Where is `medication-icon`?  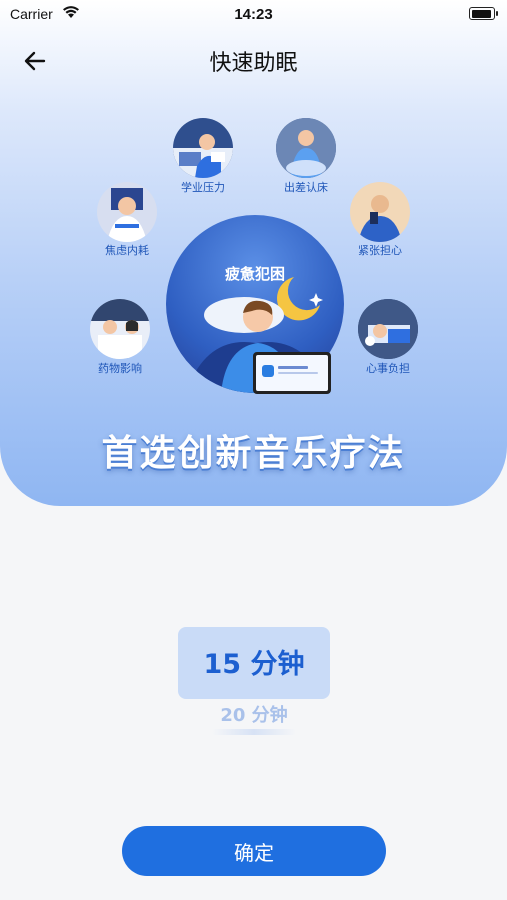 medication-icon is located at coordinates (120, 329).